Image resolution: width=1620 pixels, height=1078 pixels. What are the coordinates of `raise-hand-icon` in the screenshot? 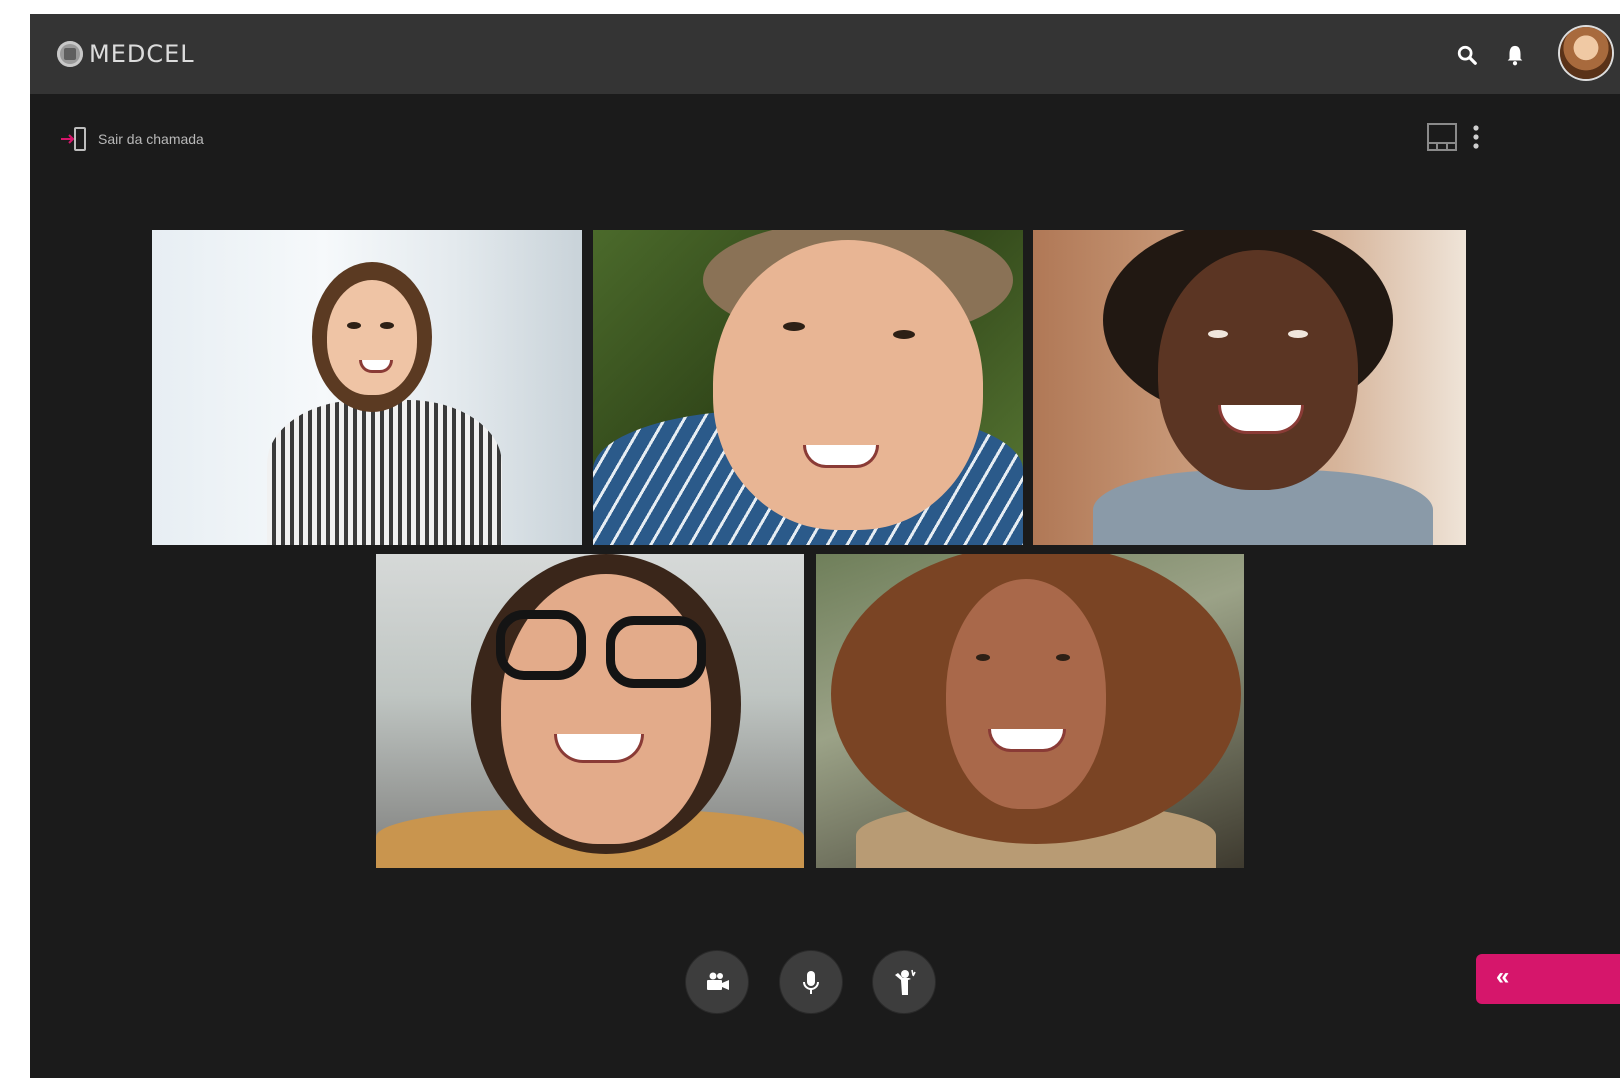 It's located at (905, 982).